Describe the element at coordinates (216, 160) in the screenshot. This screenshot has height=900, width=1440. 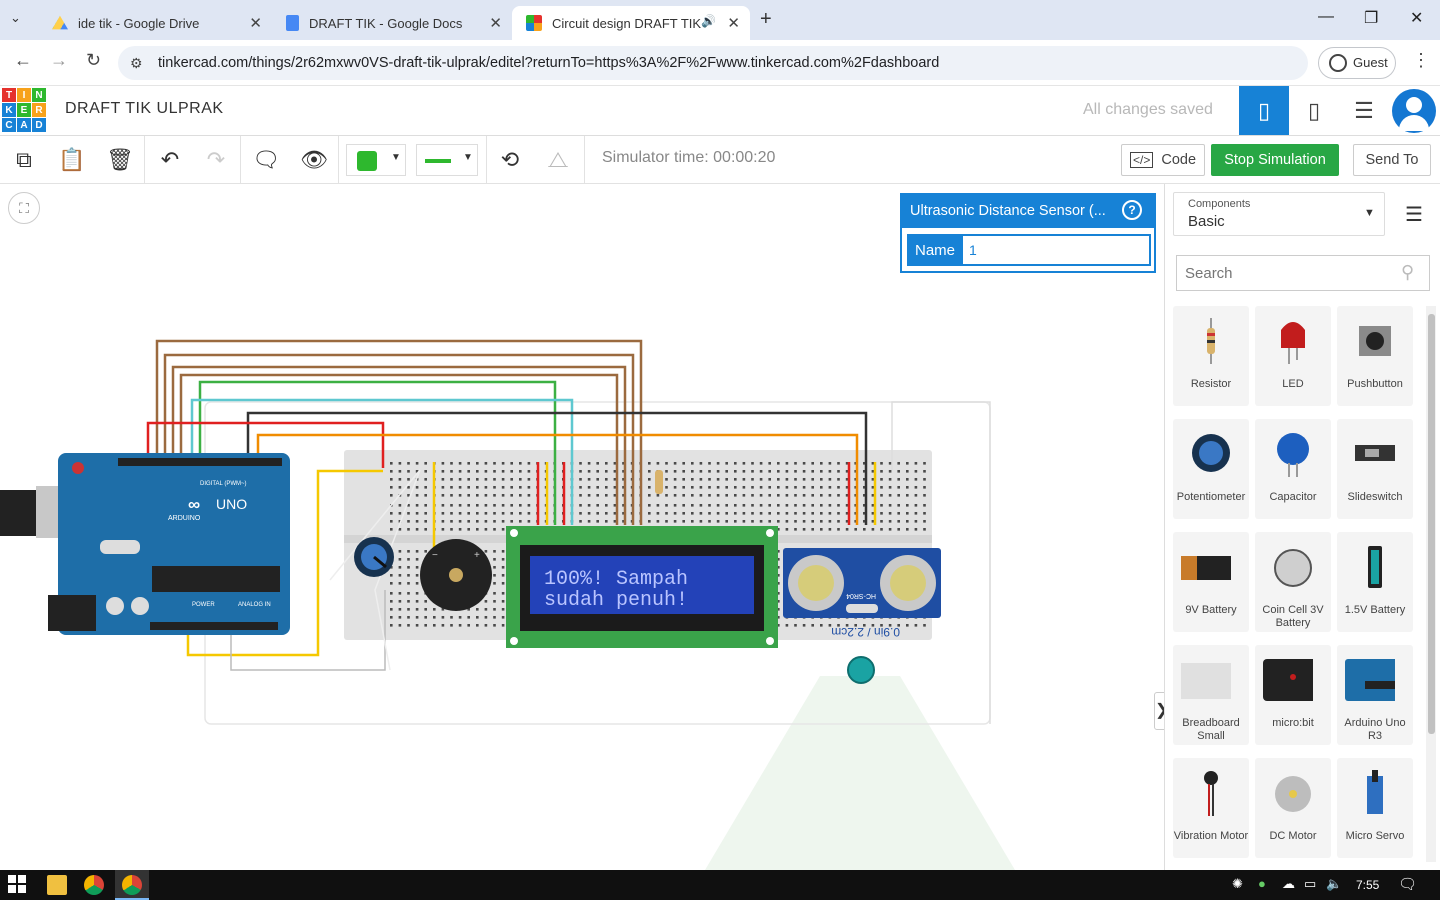
I see `redo-icon: ↷` at that location.